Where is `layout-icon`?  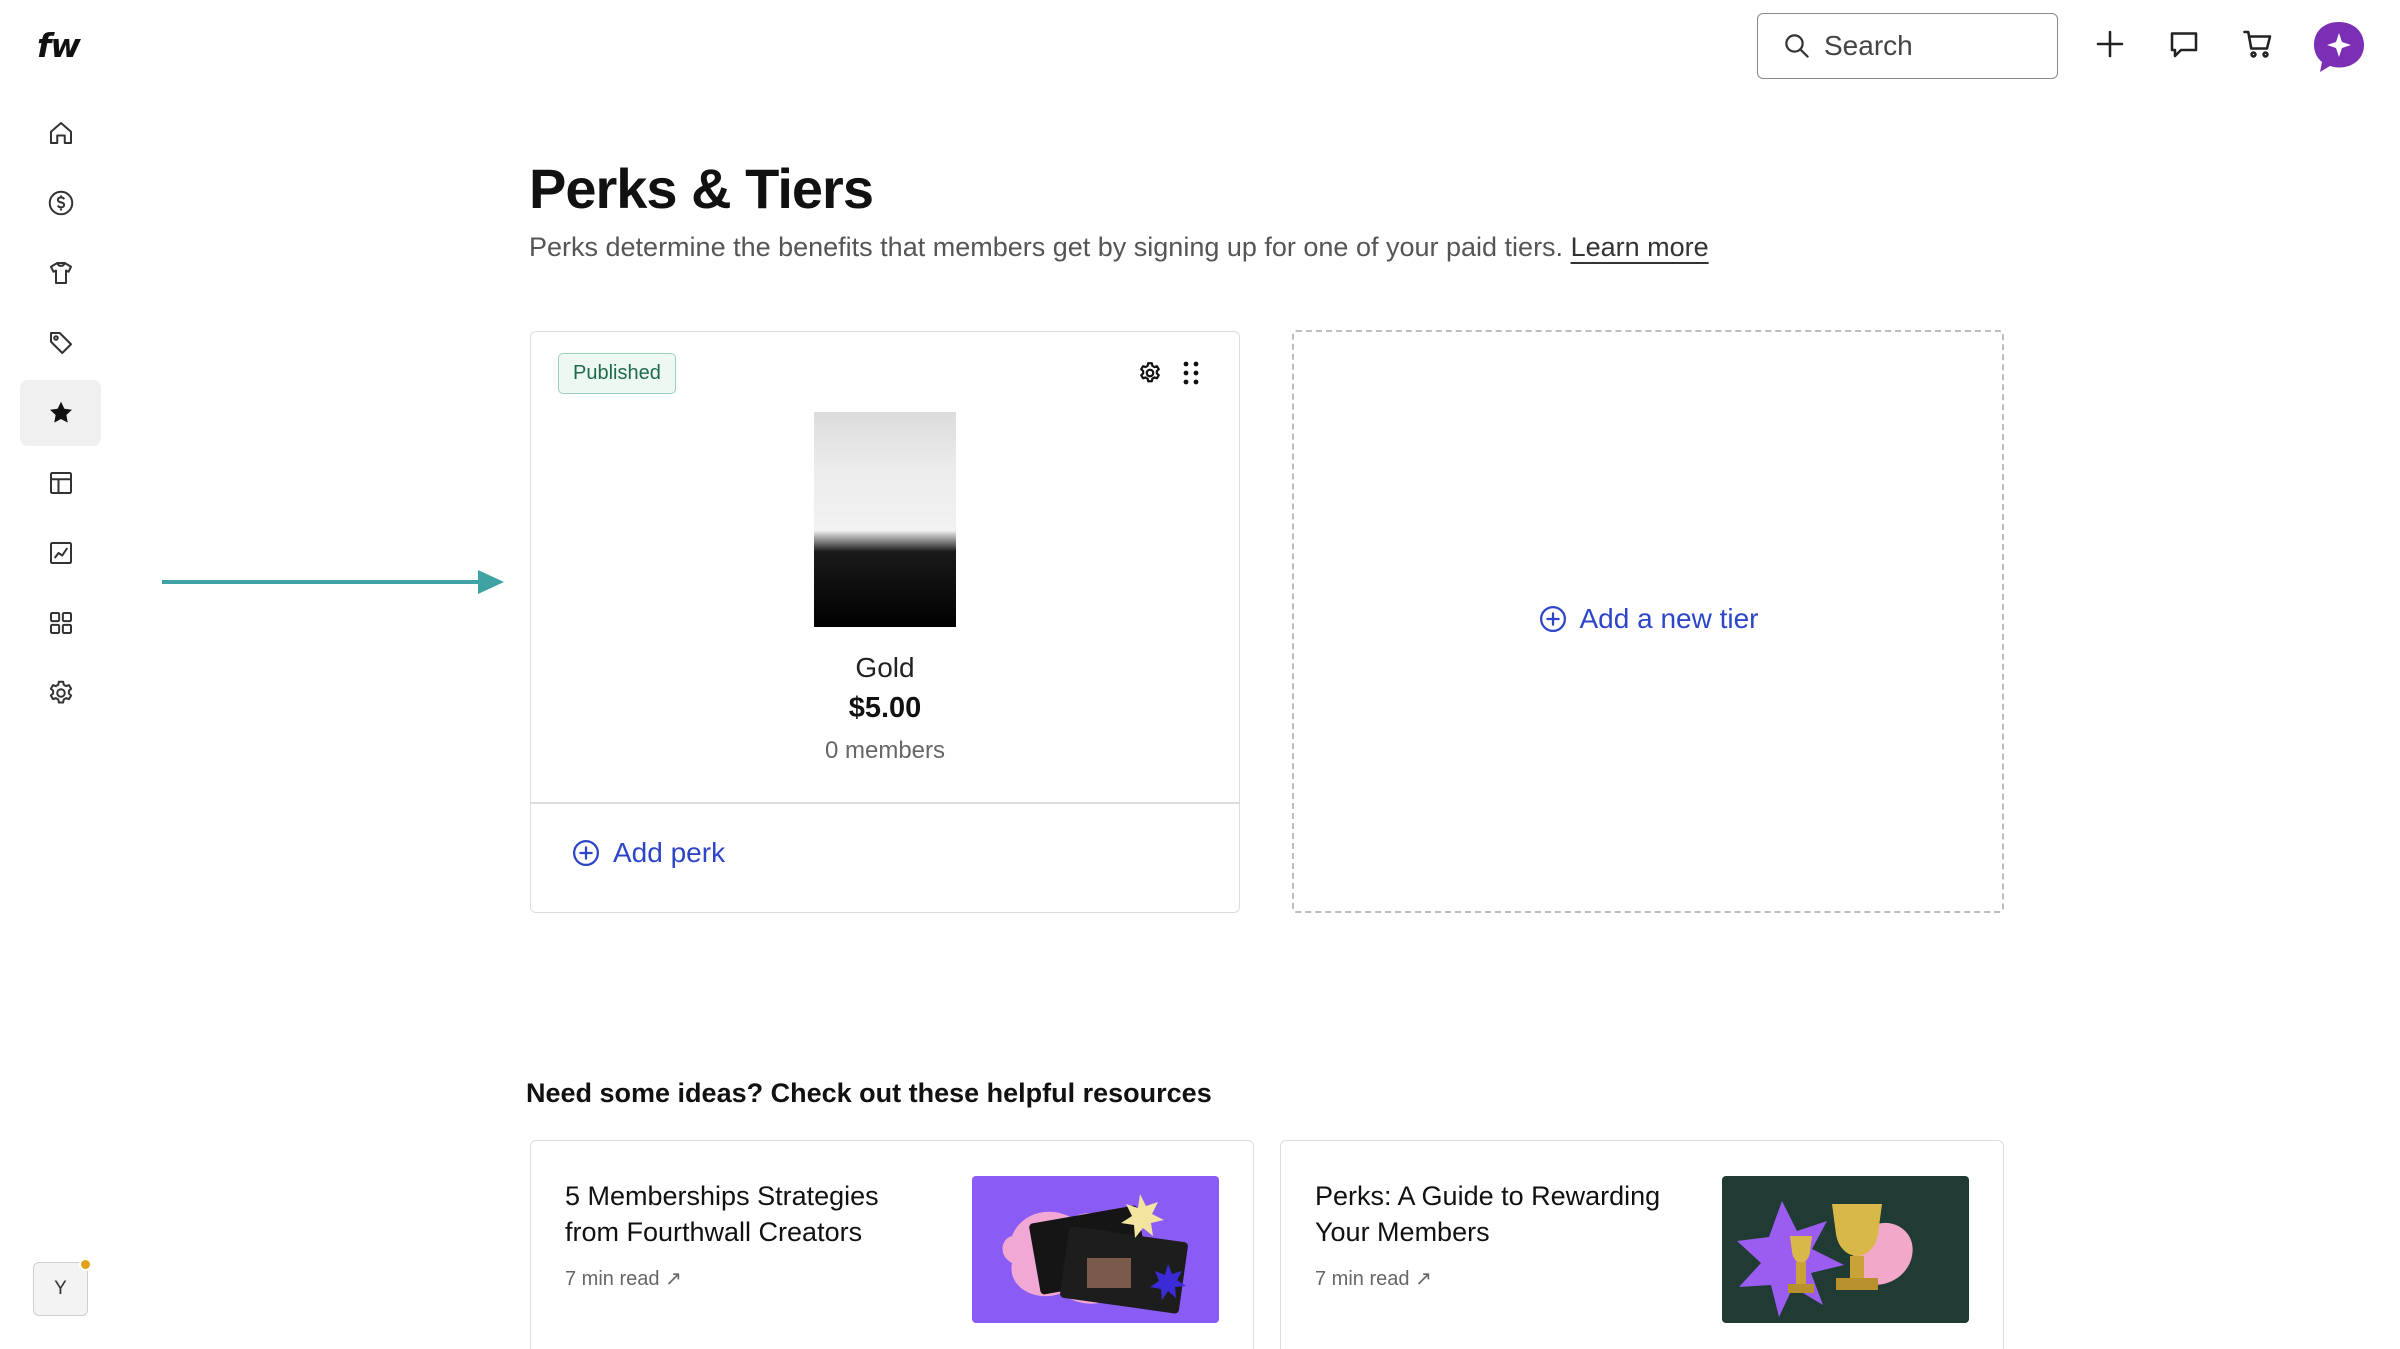 layout-icon is located at coordinates (60, 483).